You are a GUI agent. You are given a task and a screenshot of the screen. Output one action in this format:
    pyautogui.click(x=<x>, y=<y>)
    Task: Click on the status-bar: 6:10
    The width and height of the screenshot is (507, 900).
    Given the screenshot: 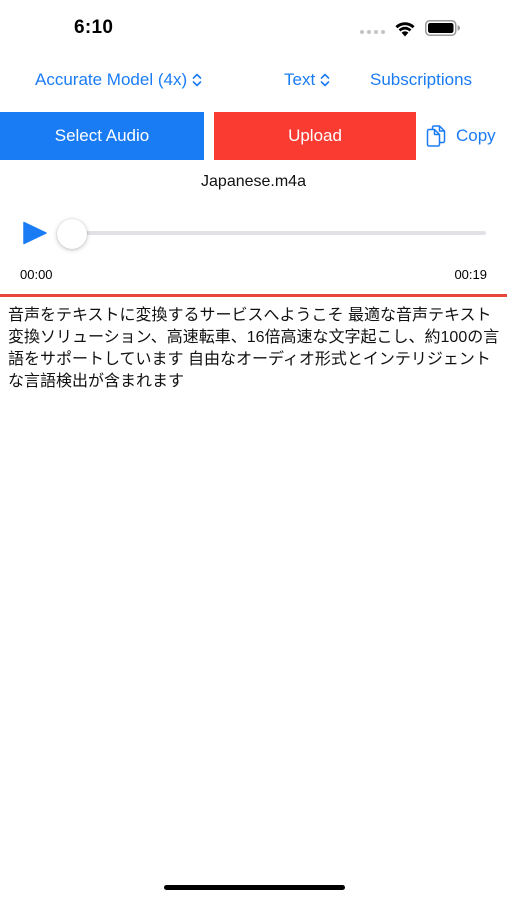 What is the action you would take?
    pyautogui.click(x=253, y=28)
    